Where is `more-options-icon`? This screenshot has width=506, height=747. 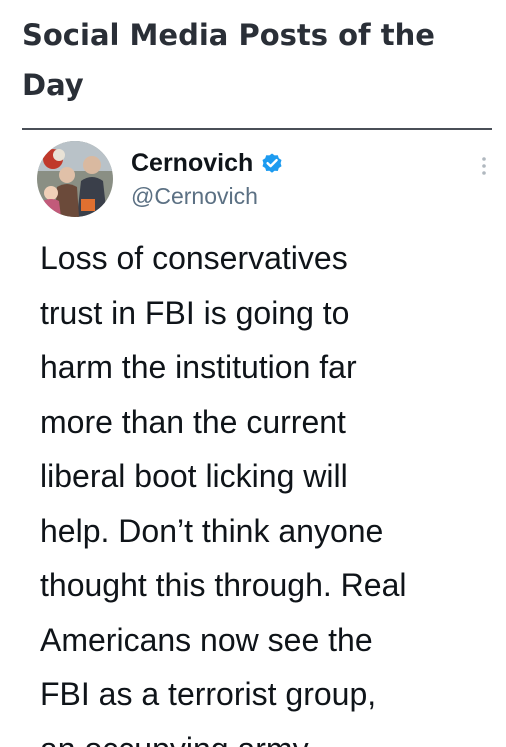
more-options-icon is located at coordinates (484, 166).